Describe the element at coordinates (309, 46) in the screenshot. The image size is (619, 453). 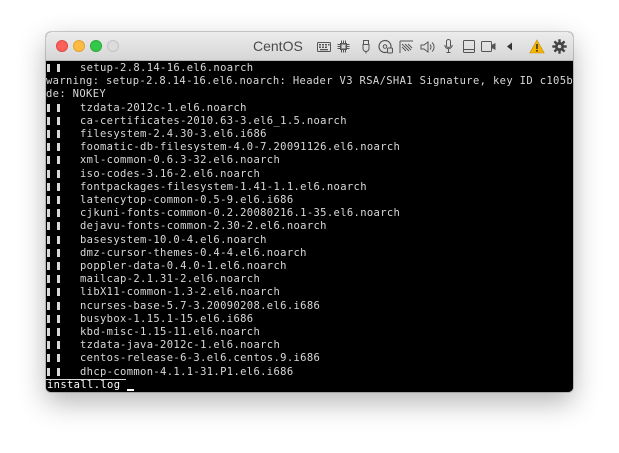
I see `window-titlebar: CentOS` at that location.